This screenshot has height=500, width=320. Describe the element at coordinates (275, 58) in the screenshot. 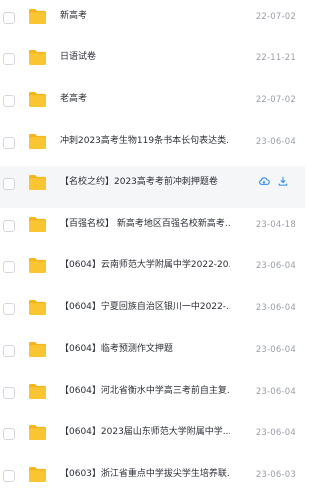

I see `file-date: 22-11-21` at that location.